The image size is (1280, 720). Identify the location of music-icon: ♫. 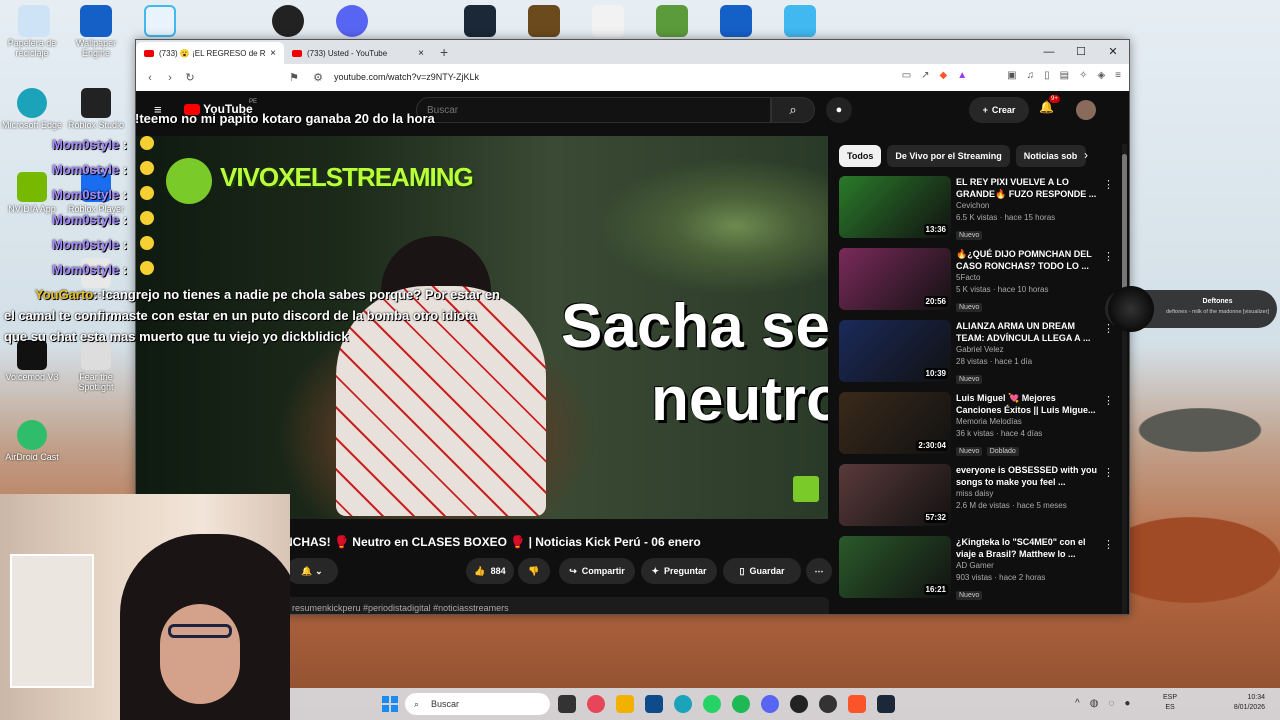
(1031, 75).